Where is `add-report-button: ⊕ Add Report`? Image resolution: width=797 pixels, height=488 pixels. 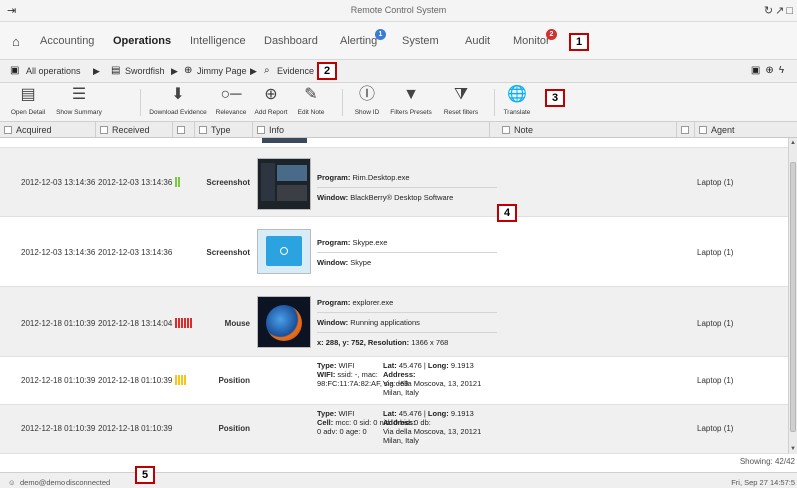
add-report-button: ⊕ Add Report is located at coordinates (271, 102).